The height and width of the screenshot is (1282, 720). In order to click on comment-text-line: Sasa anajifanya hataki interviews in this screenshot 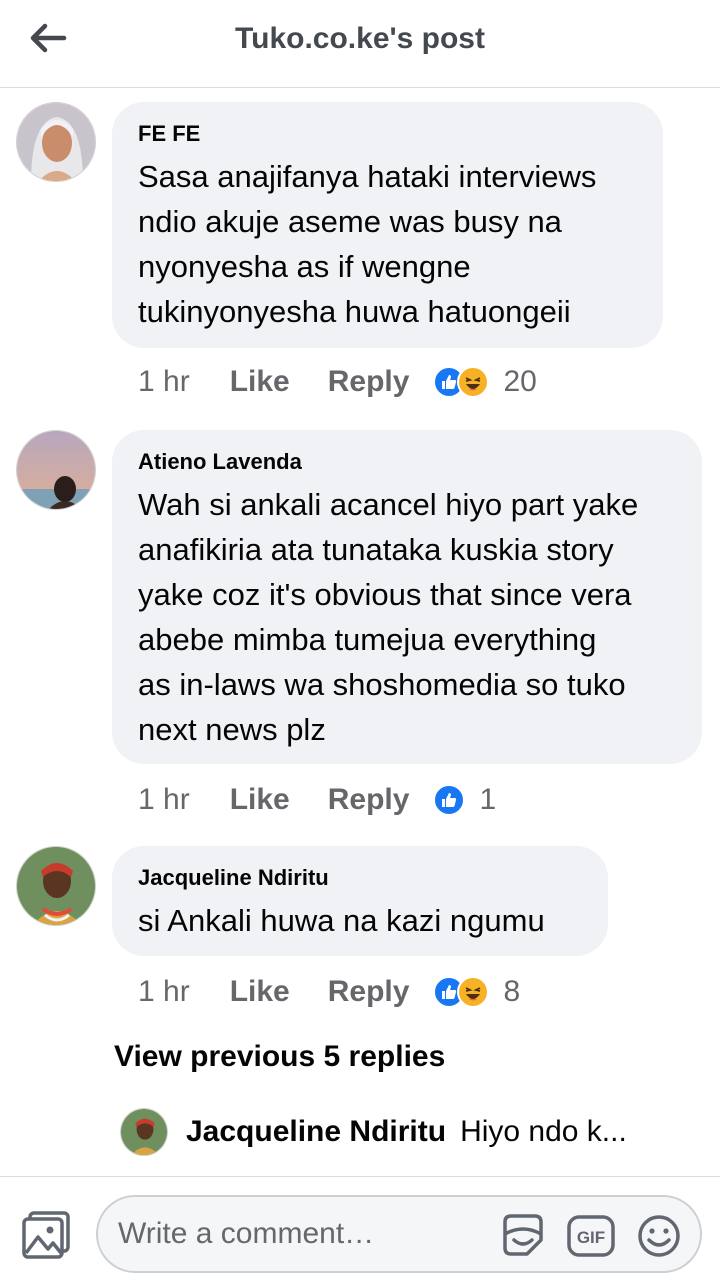, I will do `click(367, 176)`.